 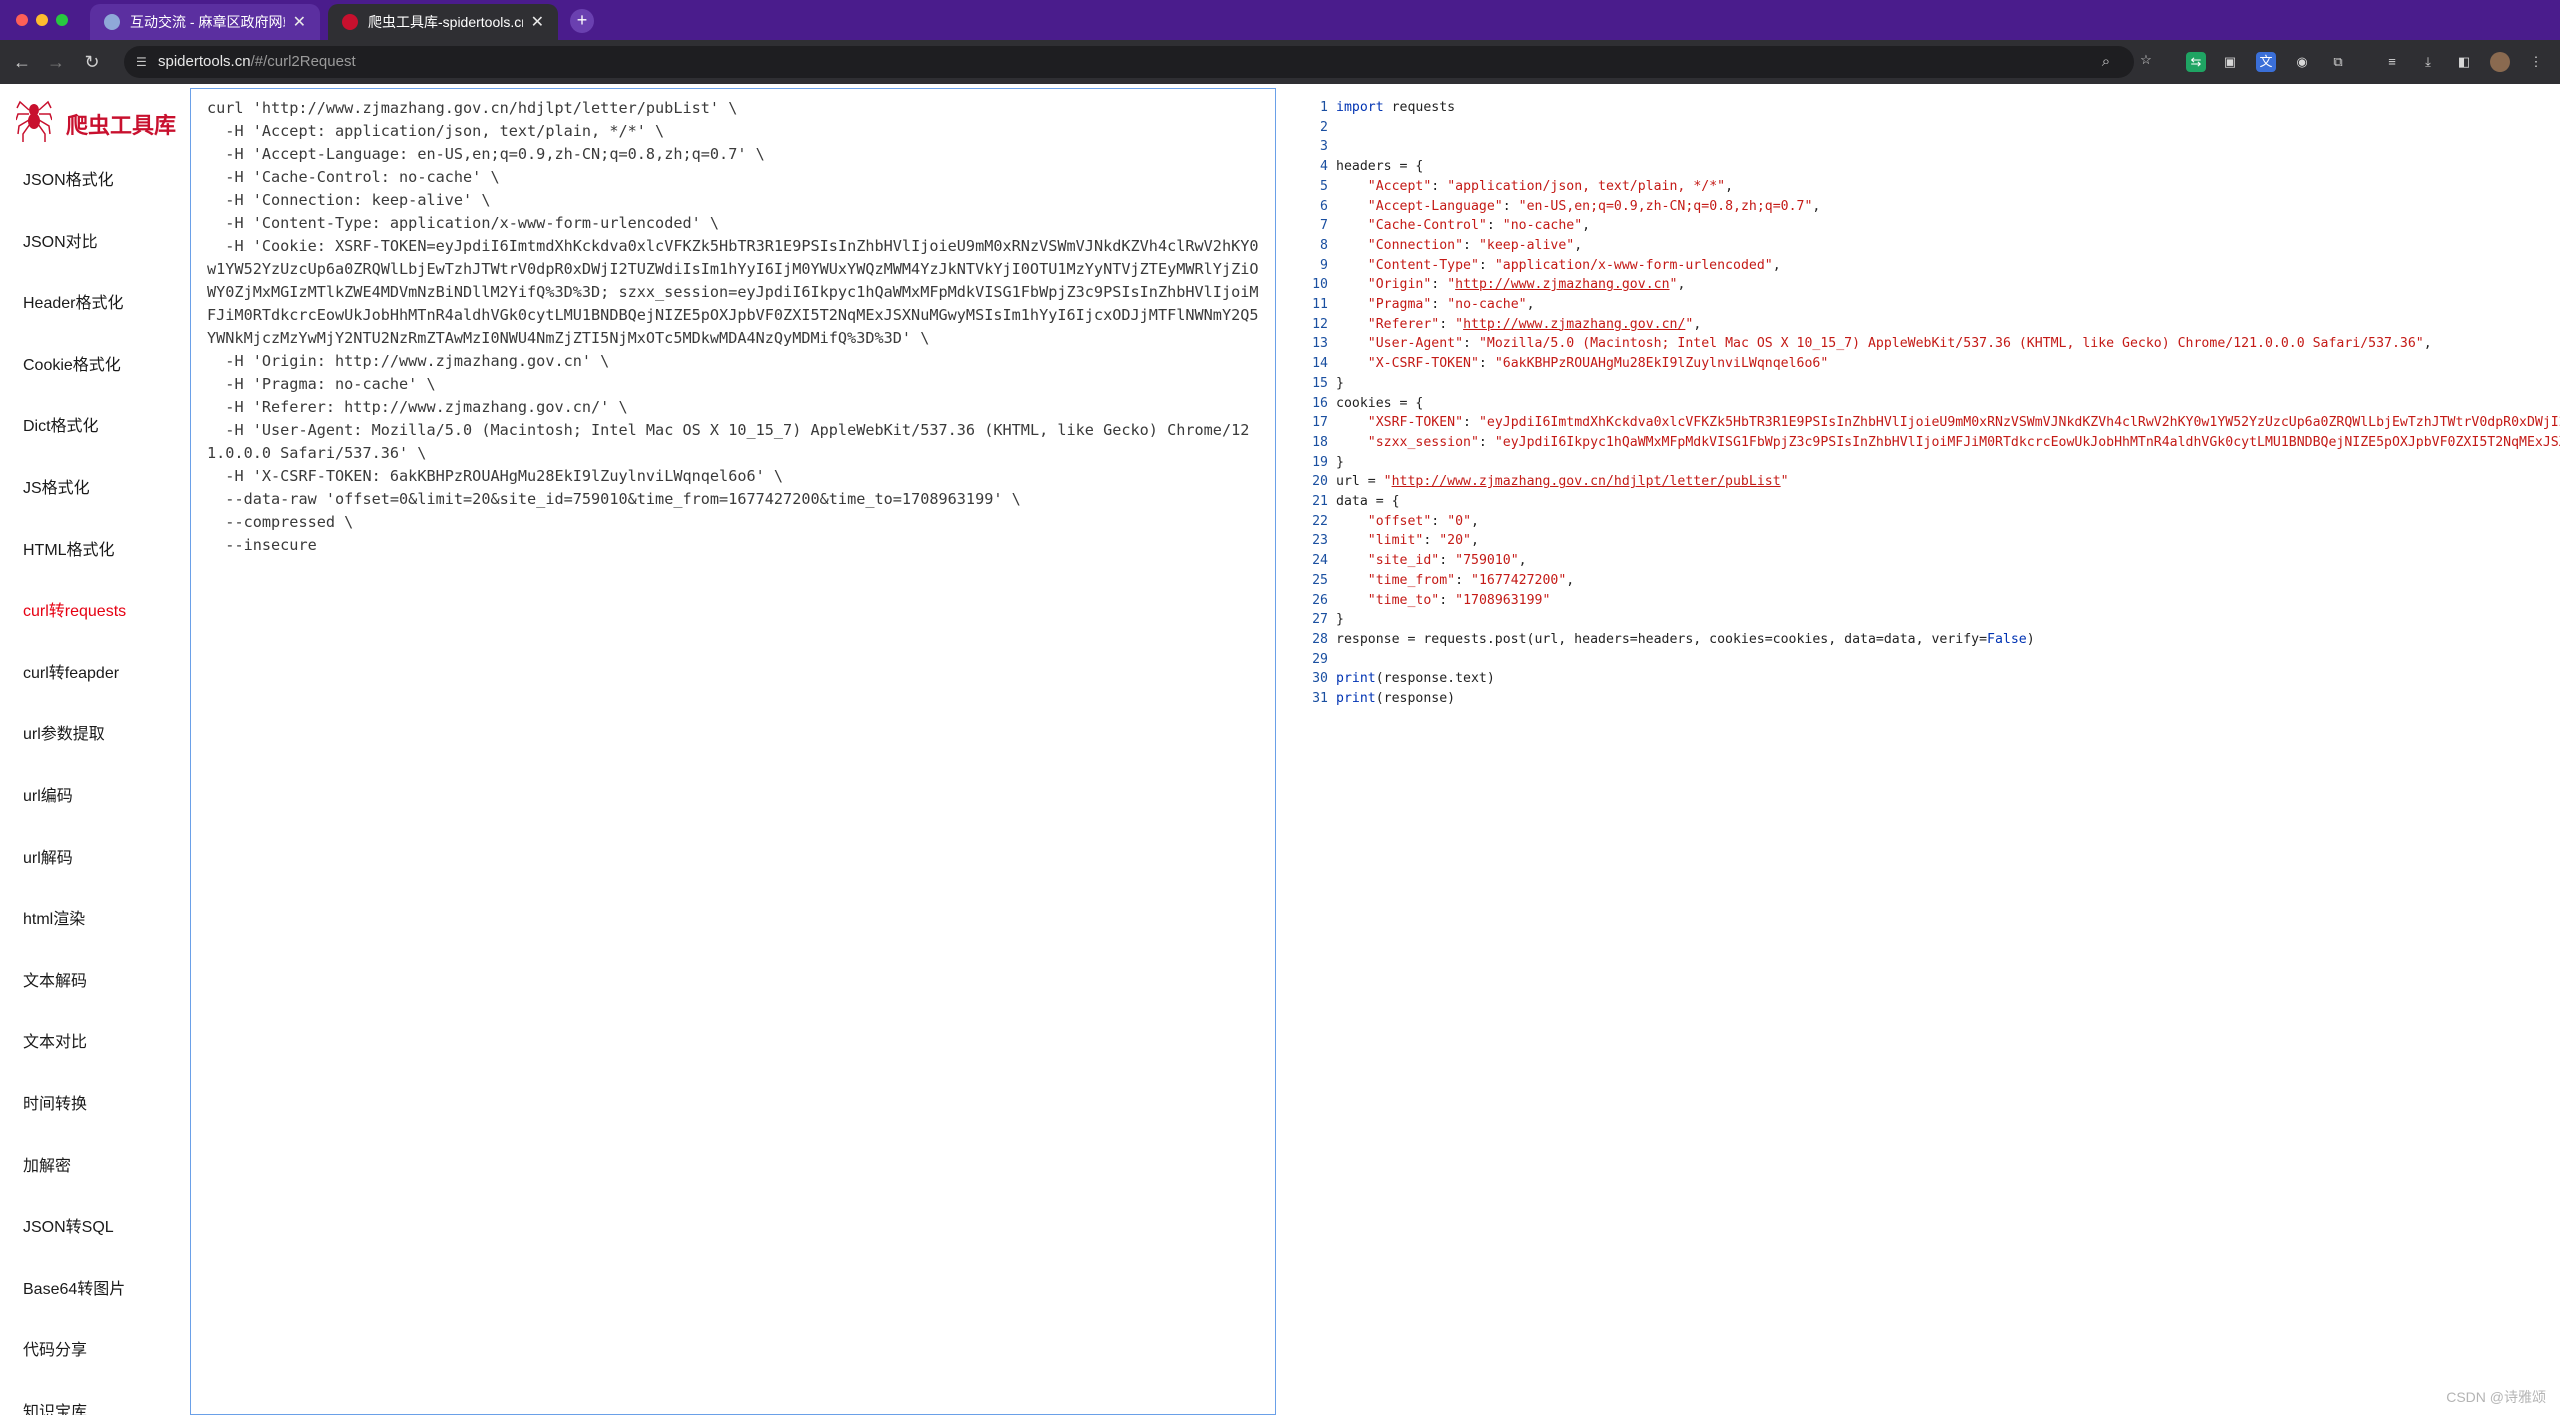 I want to click on sidebar-item-html-render: html渲染, so click(x=93, y=920).